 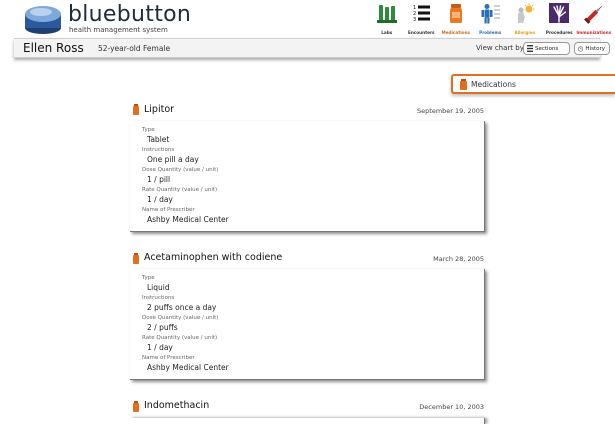 What do you see at coordinates (530, 48) in the screenshot?
I see `list-icon` at bounding box center [530, 48].